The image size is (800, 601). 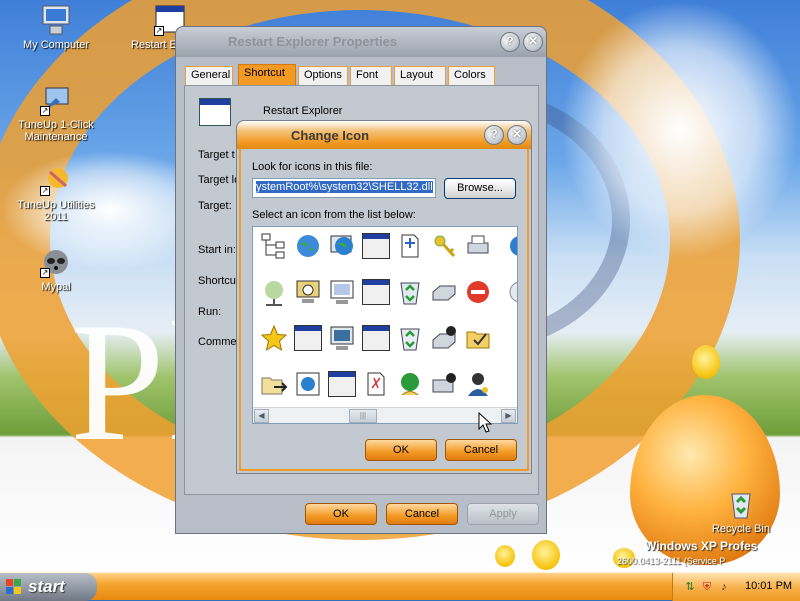 What do you see at coordinates (56, 45) in the screenshot?
I see `desktop-icon-label: My Computer` at bounding box center [56, 45].